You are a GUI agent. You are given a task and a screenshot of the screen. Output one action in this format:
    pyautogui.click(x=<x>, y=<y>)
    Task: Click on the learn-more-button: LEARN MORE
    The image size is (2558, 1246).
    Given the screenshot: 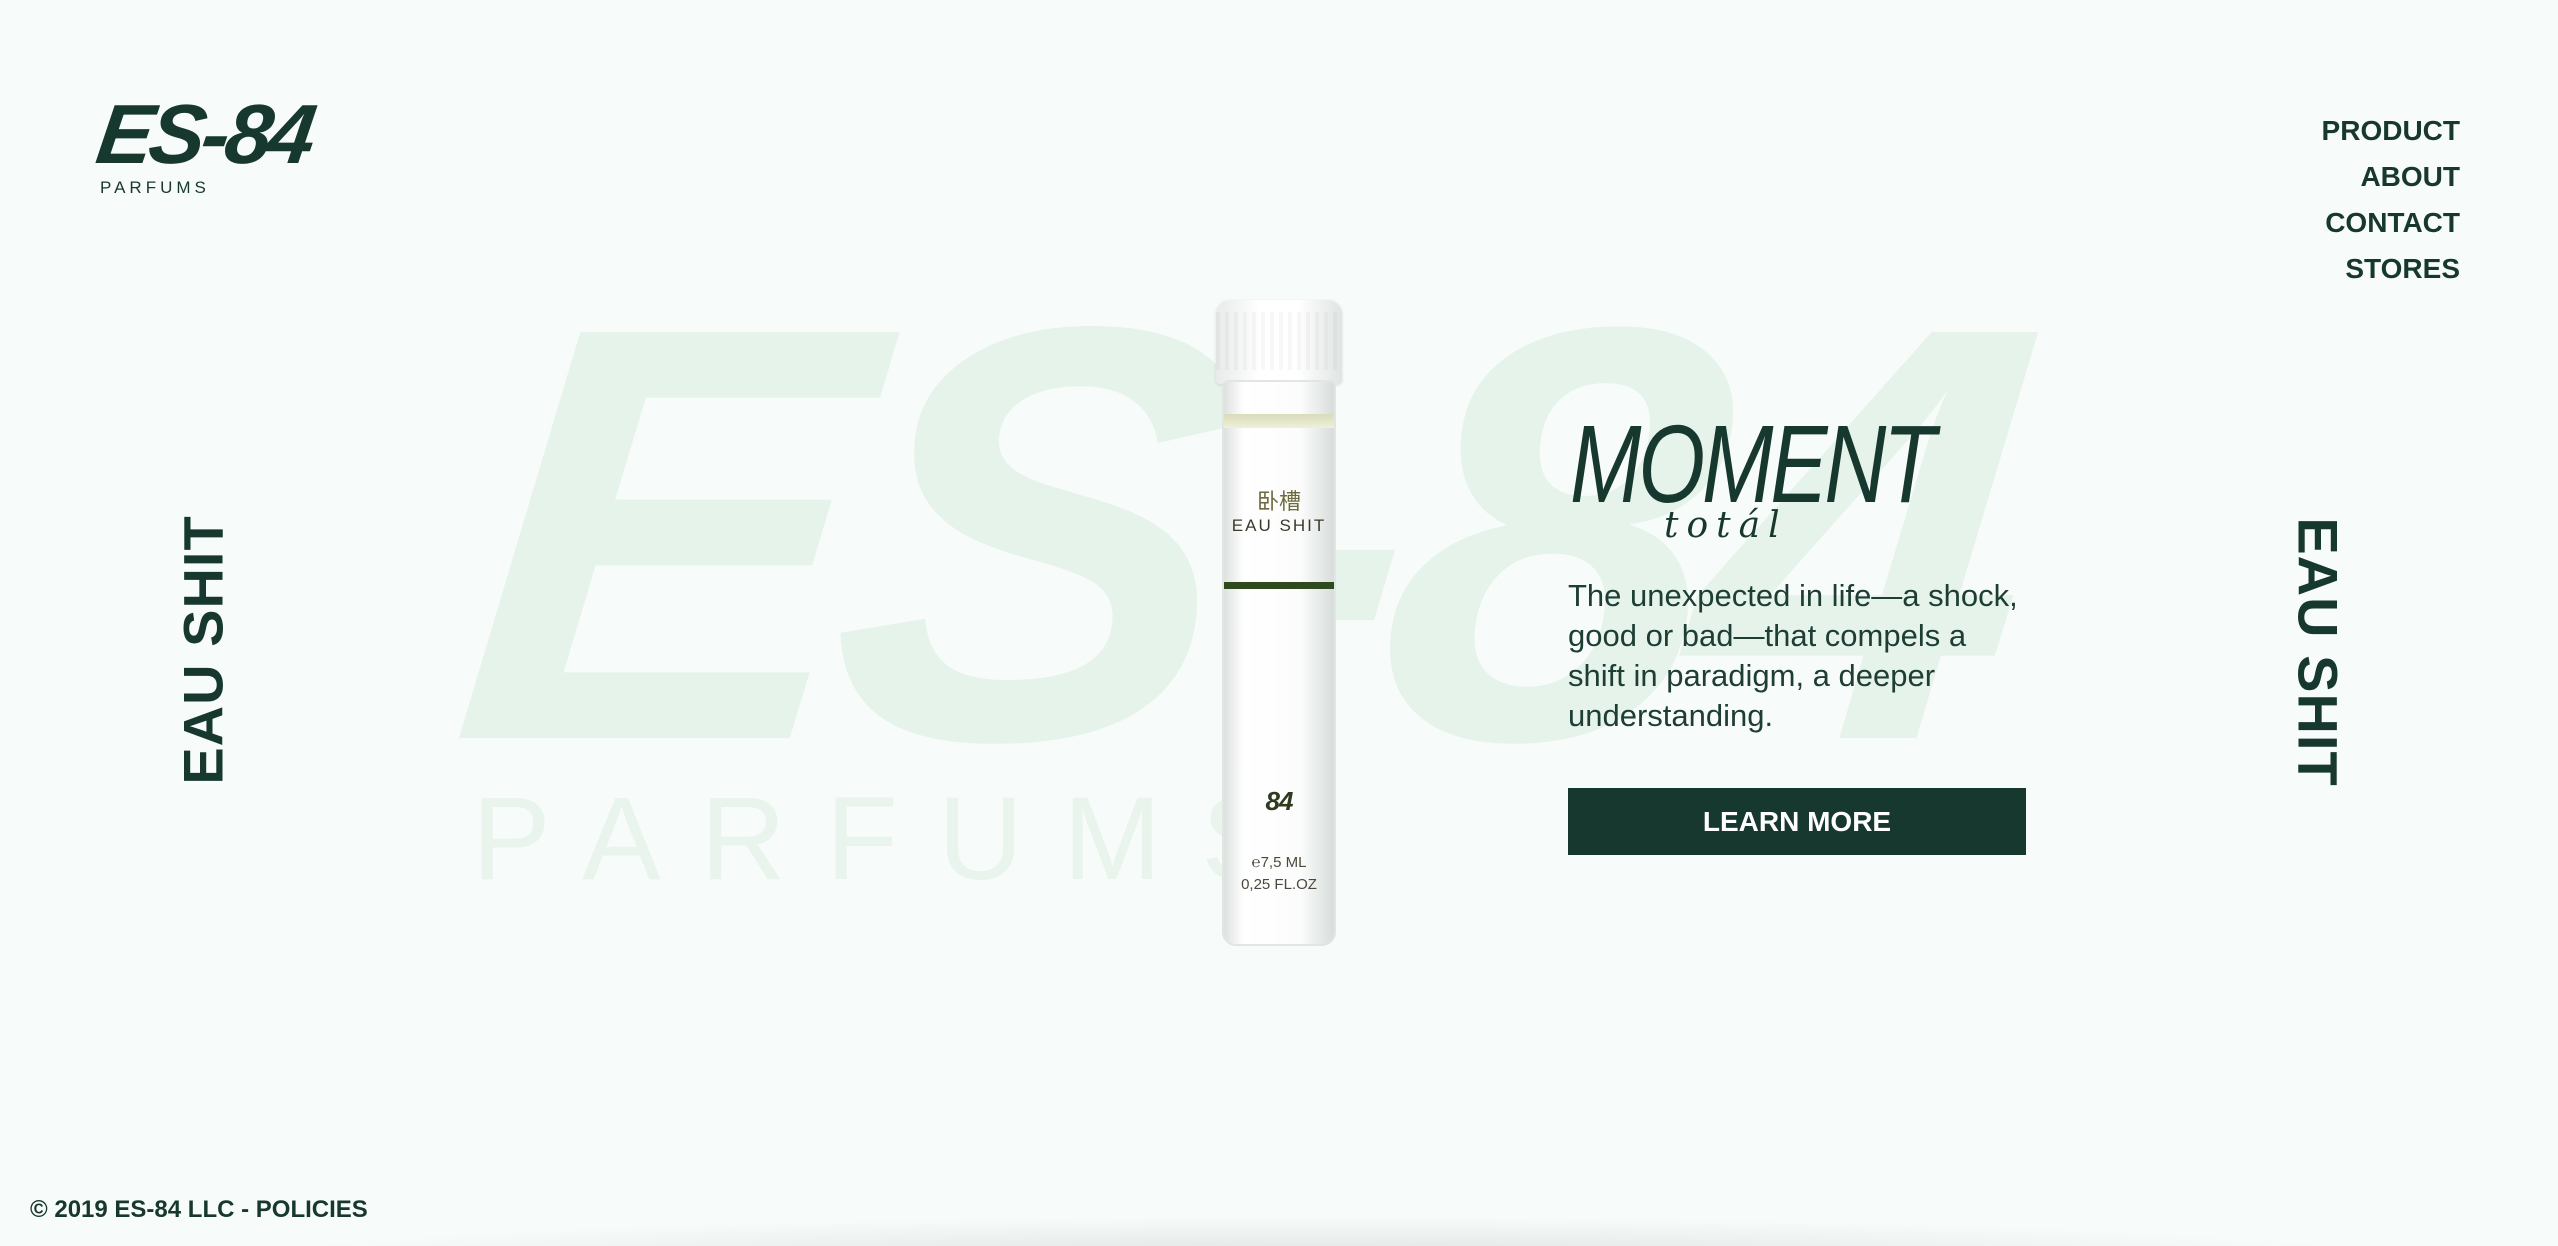 What is the action you would take?
    pyautogui.click(x=1797, y=821)
    